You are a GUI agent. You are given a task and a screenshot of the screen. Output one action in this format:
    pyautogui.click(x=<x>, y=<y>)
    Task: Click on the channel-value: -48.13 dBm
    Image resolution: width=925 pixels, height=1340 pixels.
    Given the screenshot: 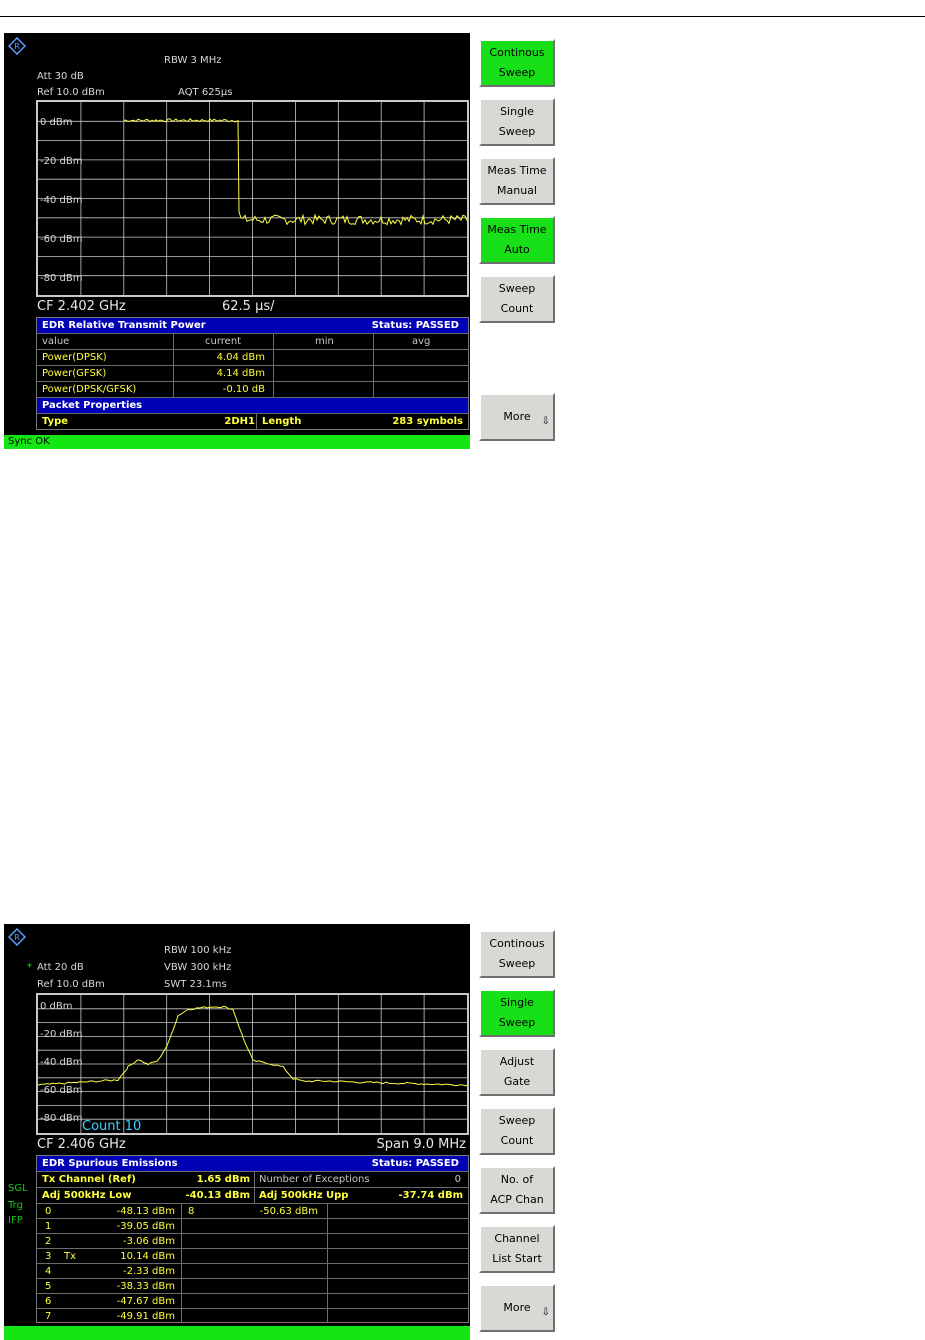 What is the action you would take?
    pyautogui.click(x=145, y=1211)
    